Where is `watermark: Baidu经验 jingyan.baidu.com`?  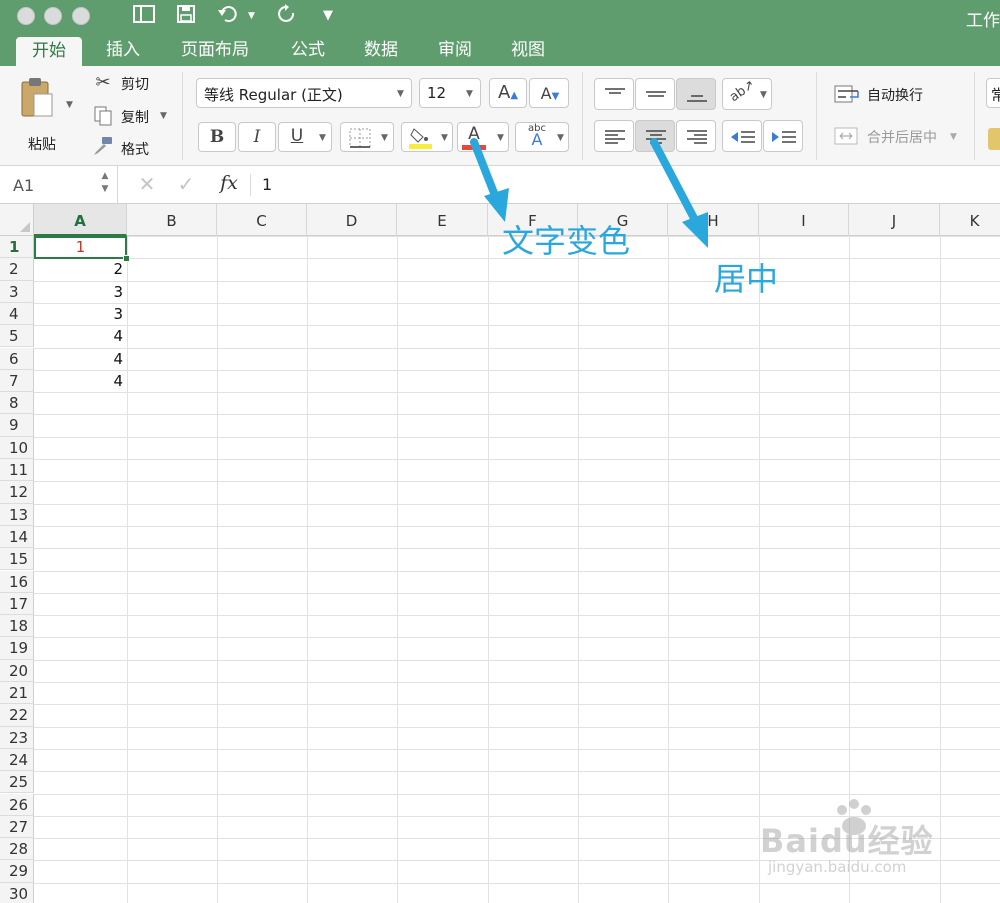 watermark: Baidu经验 jingyan.baidu.com is located at coordinates (870, 841).